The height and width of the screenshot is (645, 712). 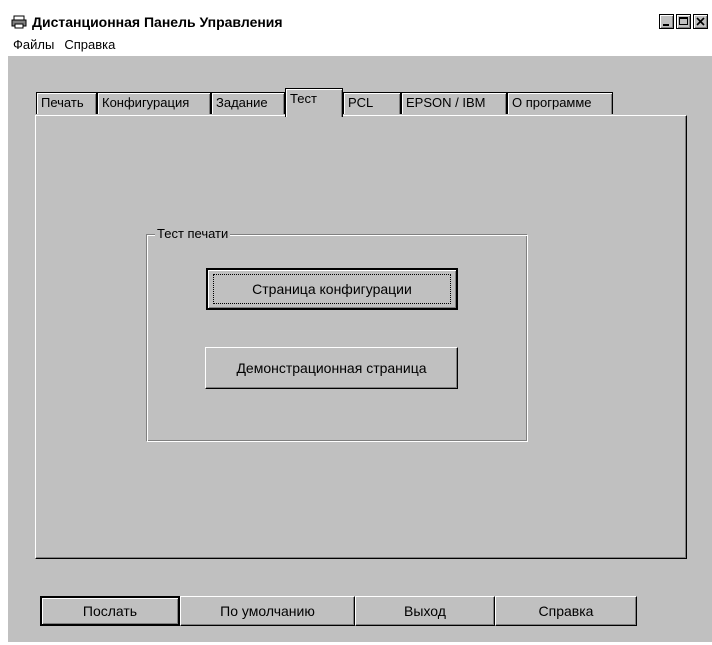 I want to click on printer-icon, so click(x=19, y=22).